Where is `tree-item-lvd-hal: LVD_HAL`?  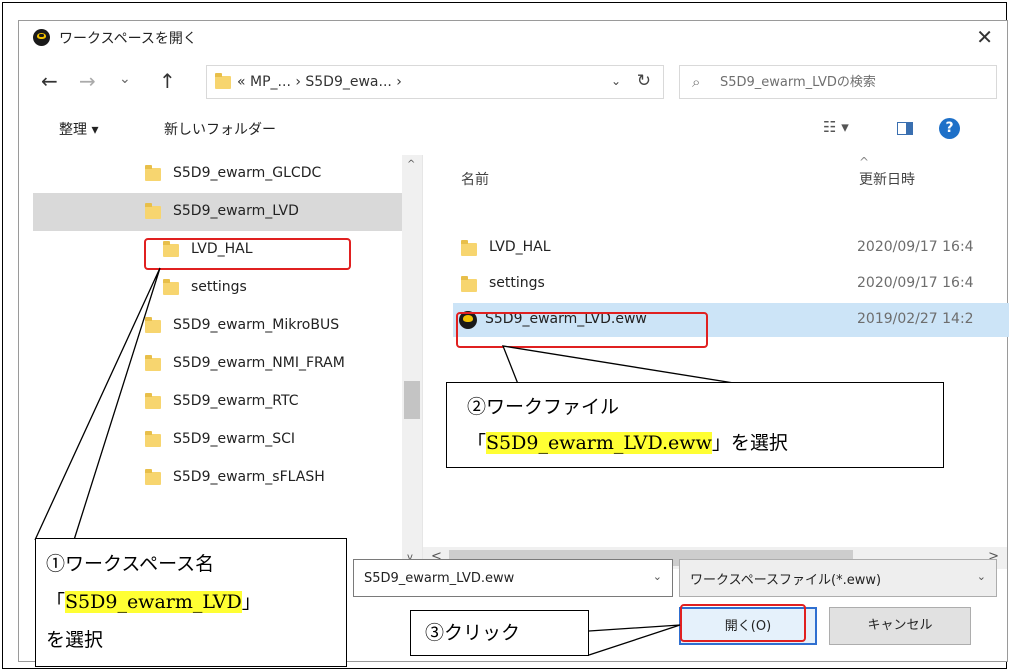
tree-item-lvd-hal: LVD_HAL is located at coordinates (218, 250).